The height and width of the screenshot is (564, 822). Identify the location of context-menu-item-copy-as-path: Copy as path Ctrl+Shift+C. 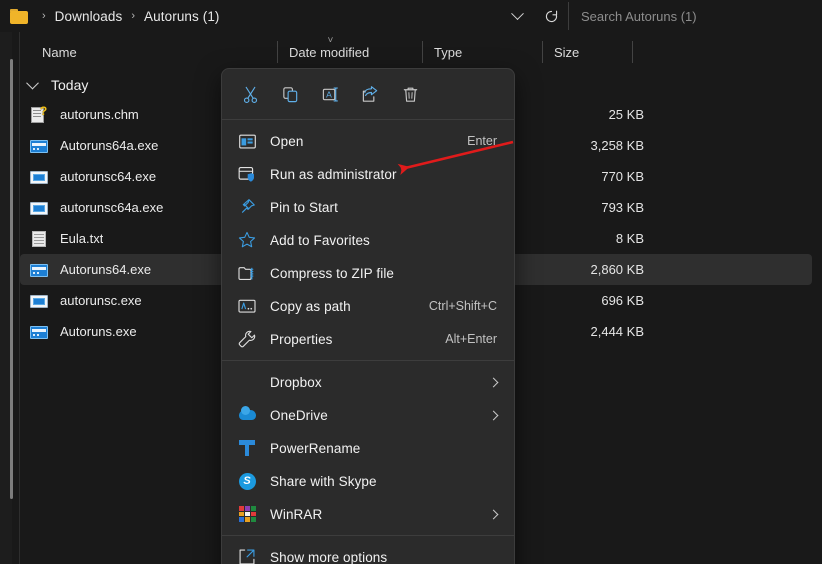
(368, 306).